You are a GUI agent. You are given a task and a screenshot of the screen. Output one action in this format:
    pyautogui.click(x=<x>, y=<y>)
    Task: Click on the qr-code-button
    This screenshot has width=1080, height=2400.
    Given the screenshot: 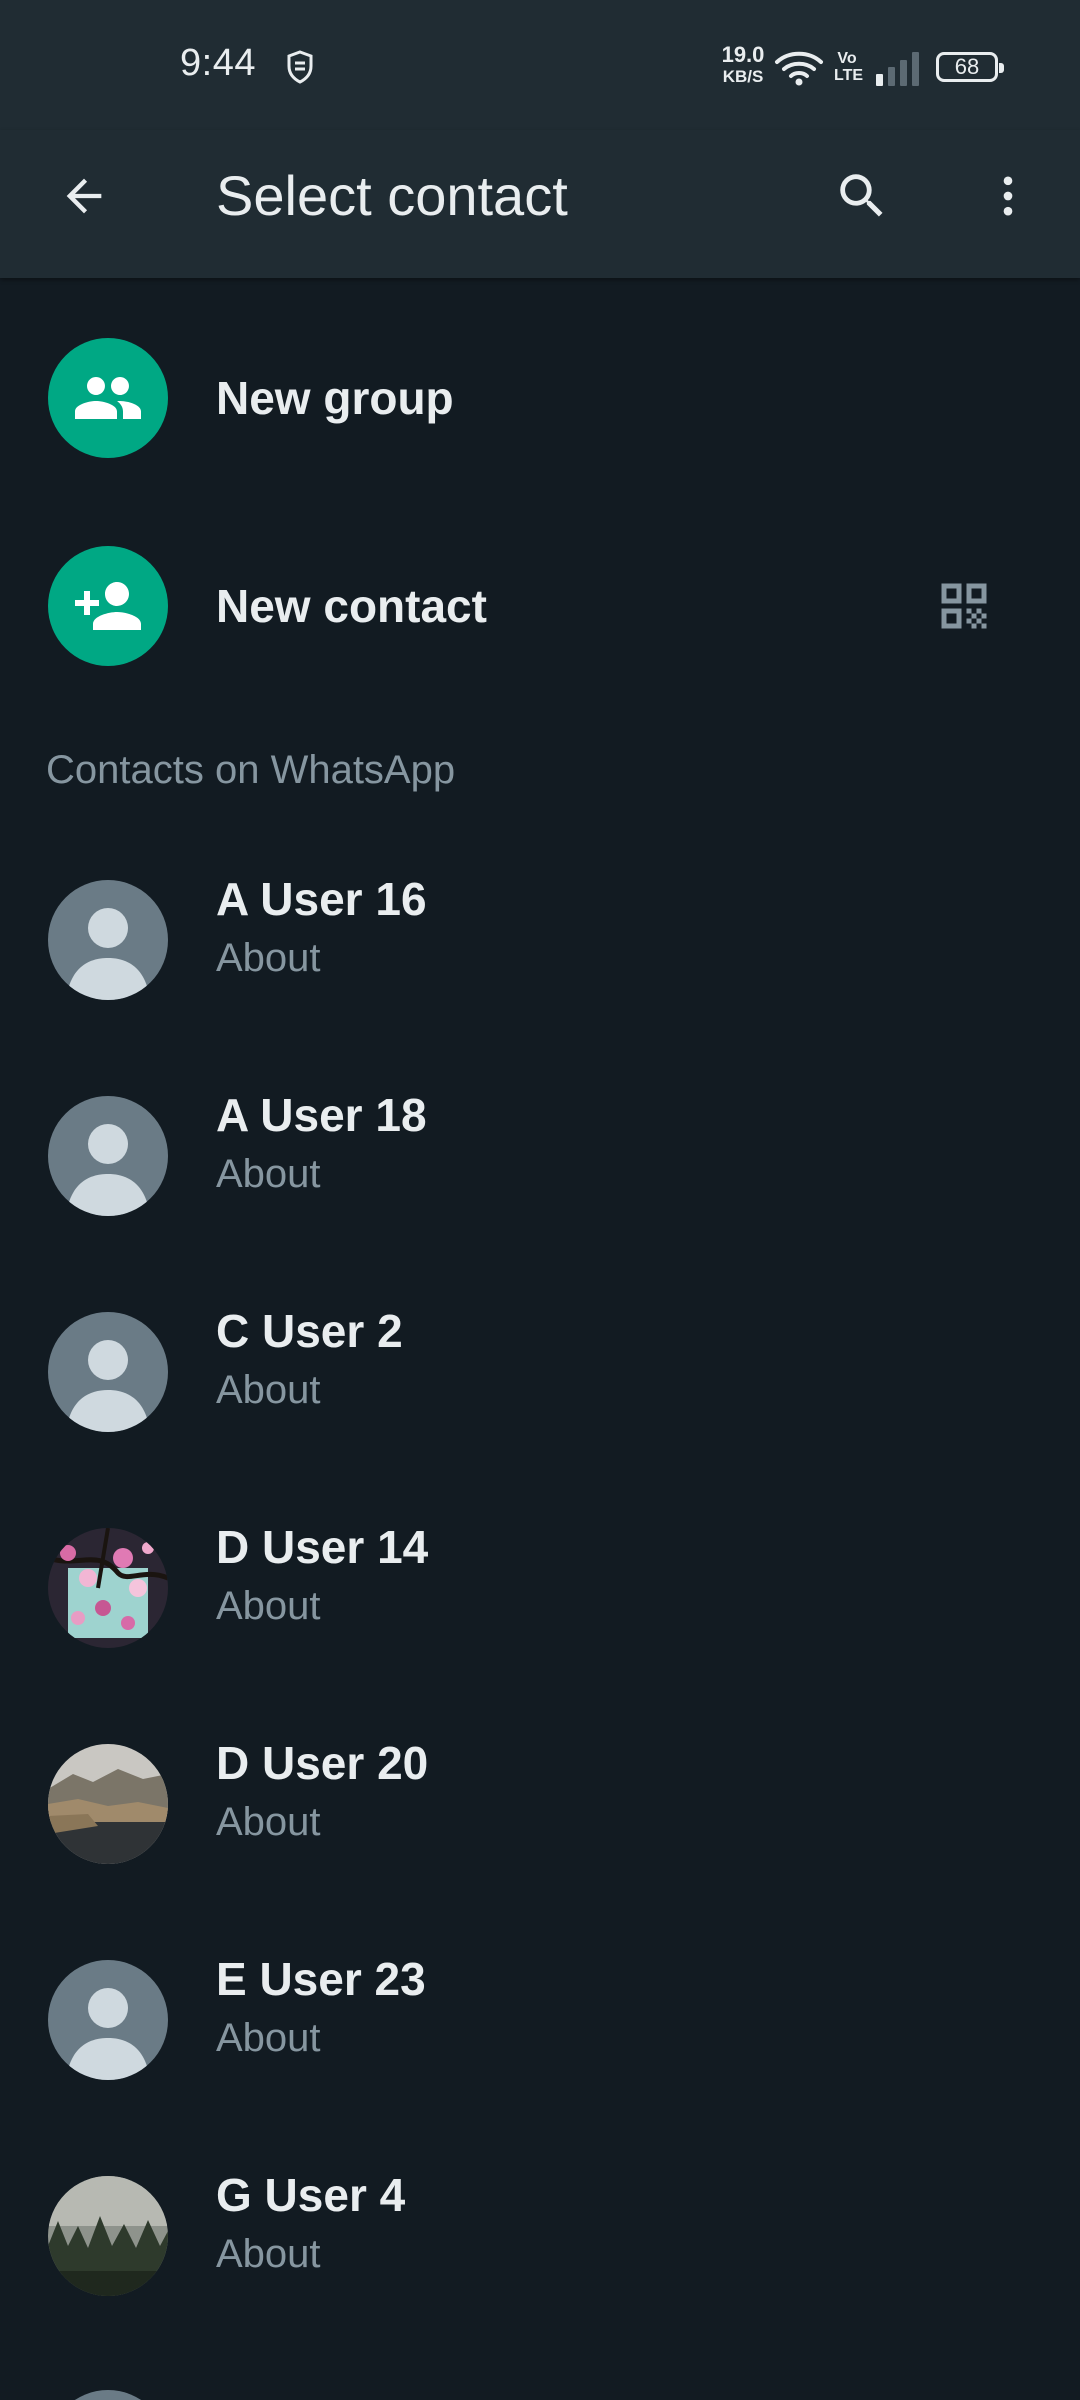 What is the action you would take?
    pyautogui.click(x=964, y=606)
    